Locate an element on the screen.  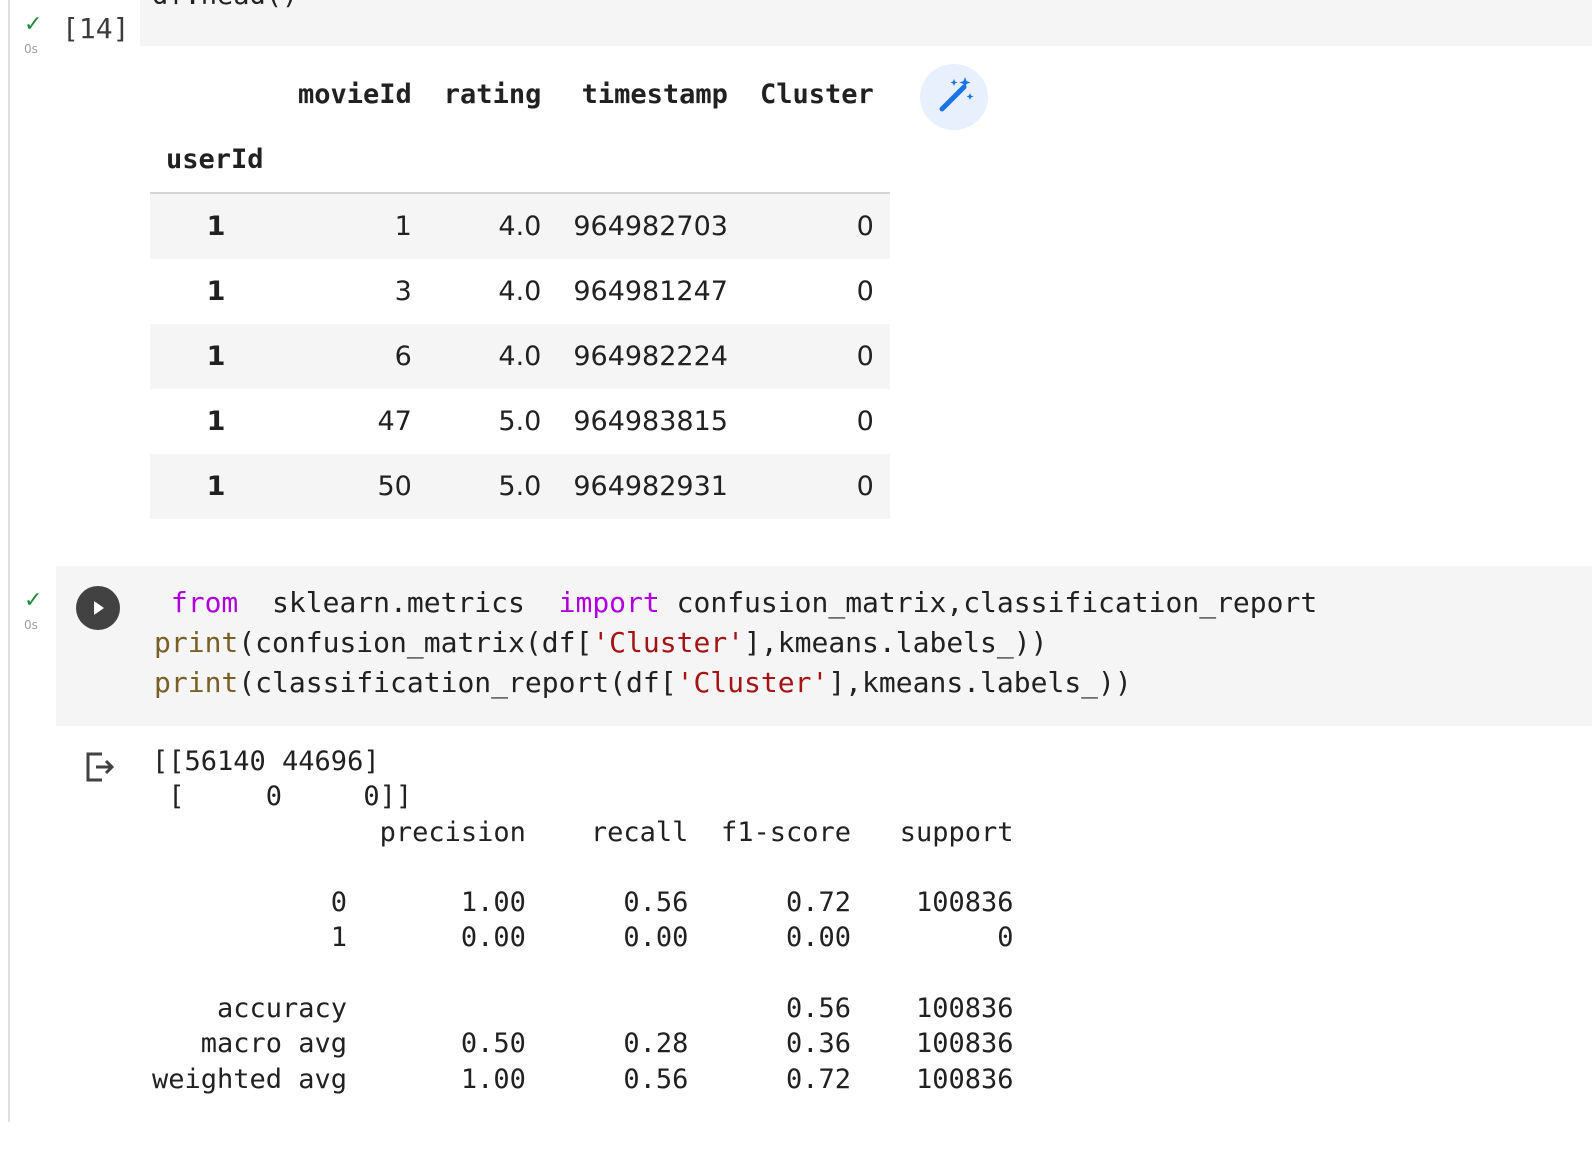
output-menu-button is located at coordinates (101, 769).